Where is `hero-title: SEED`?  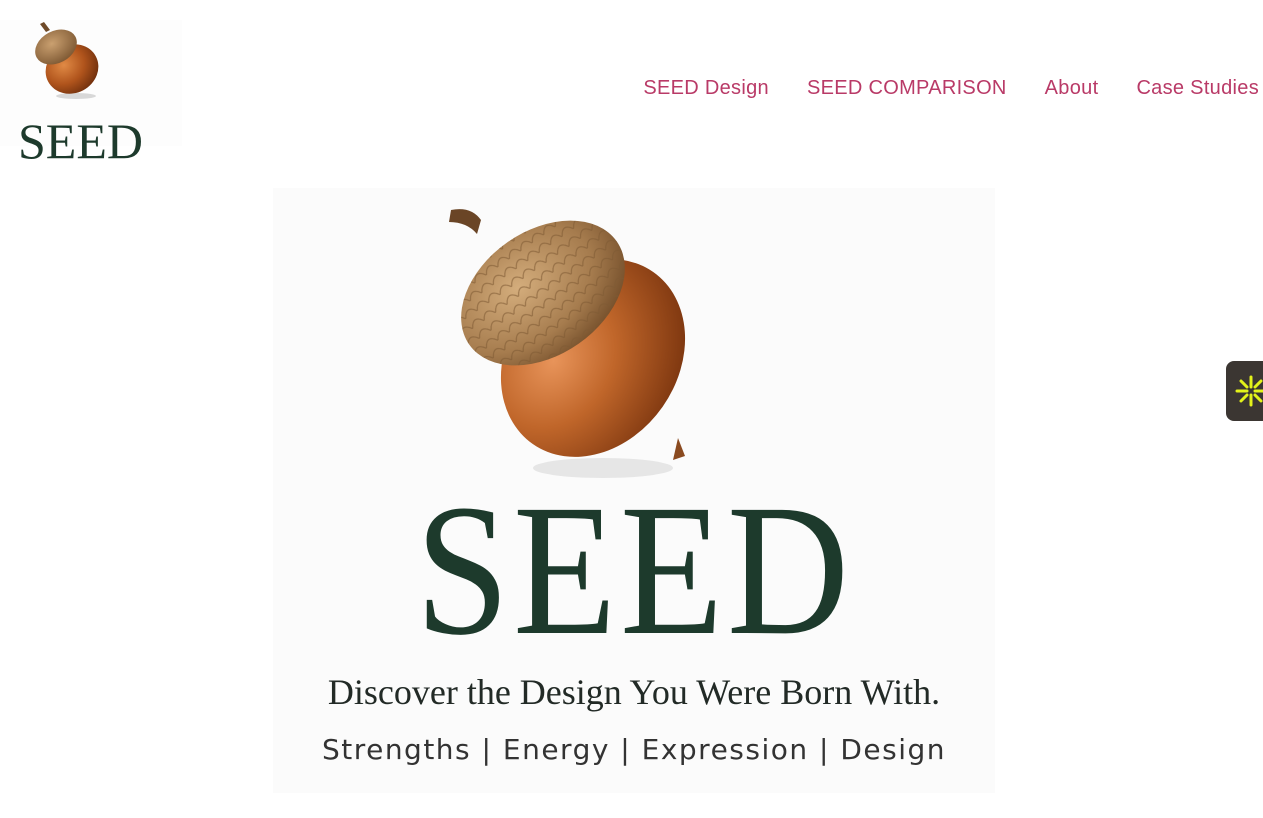
hero-title: SEED is located at coordinates (634, 569).